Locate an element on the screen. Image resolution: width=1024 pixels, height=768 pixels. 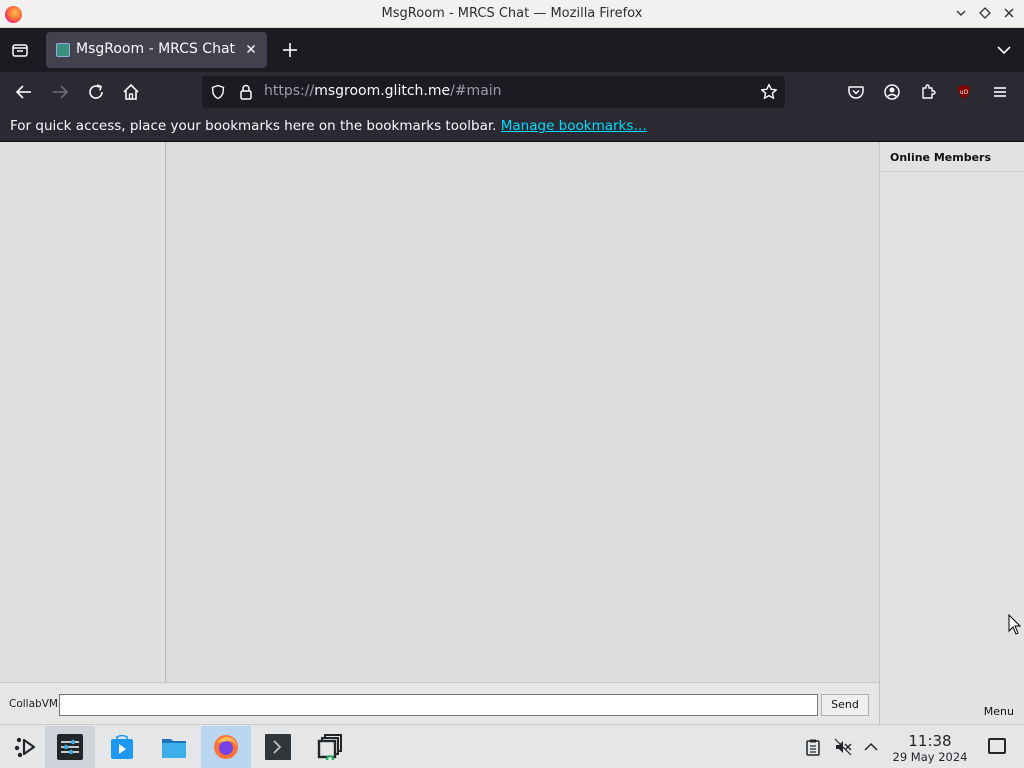
forward-button is located at coordinates (60, 92).